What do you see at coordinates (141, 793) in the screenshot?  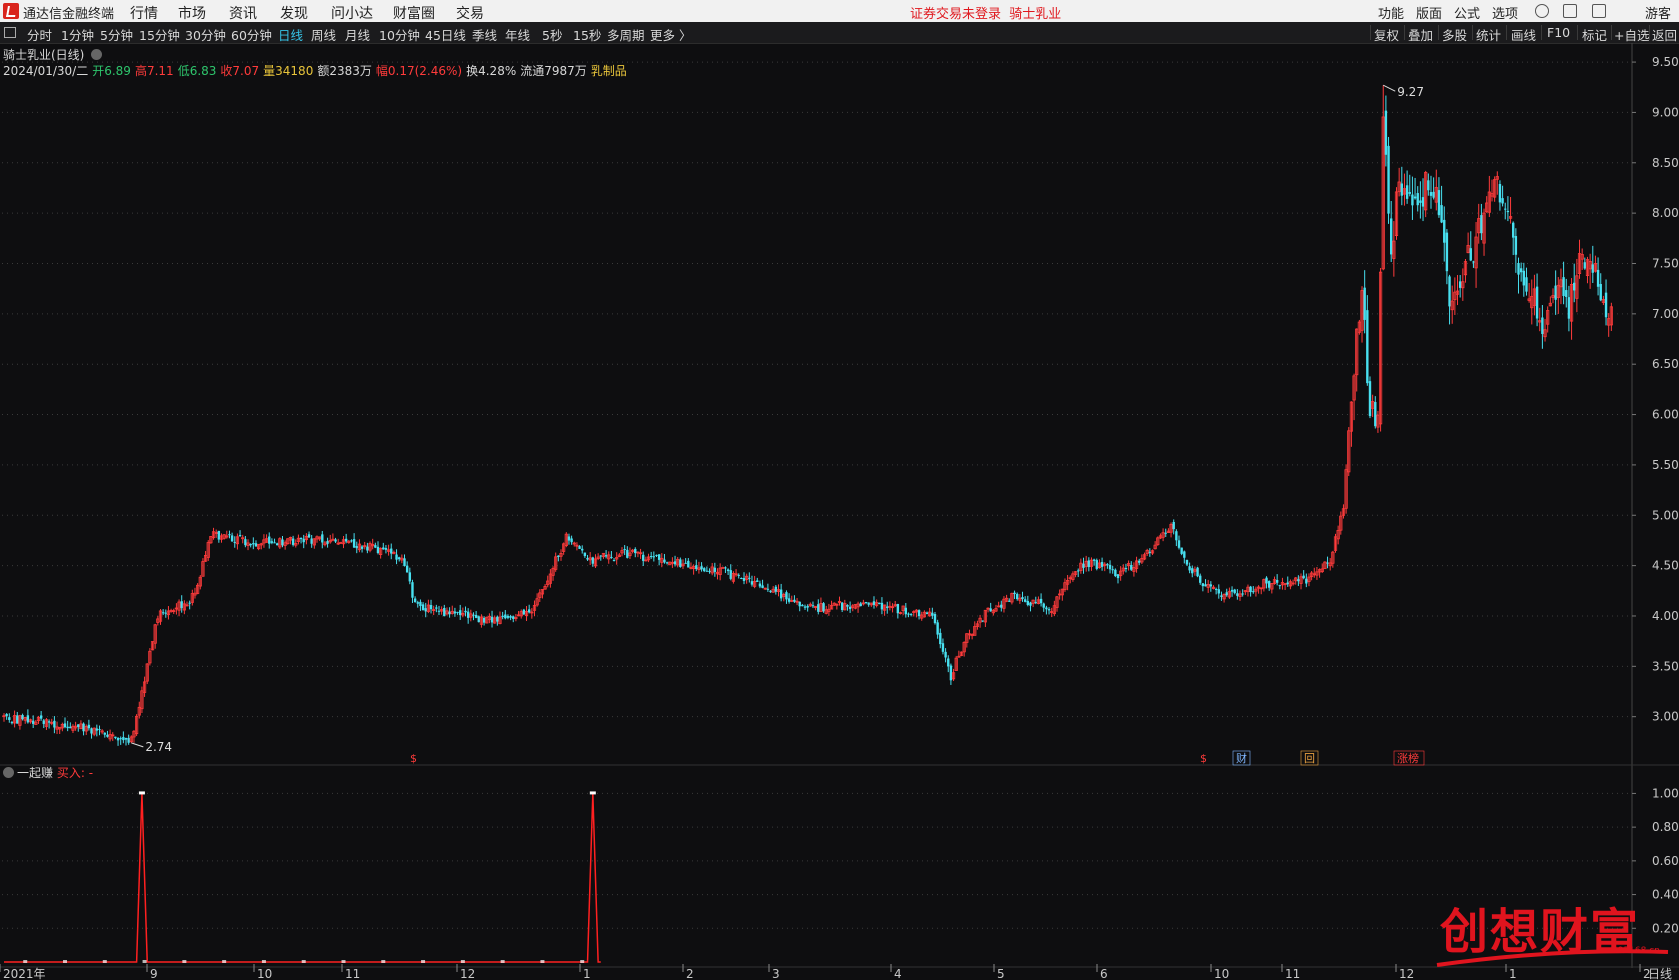 I see `indicator-peak-dot` at bounding box center [141, 793].